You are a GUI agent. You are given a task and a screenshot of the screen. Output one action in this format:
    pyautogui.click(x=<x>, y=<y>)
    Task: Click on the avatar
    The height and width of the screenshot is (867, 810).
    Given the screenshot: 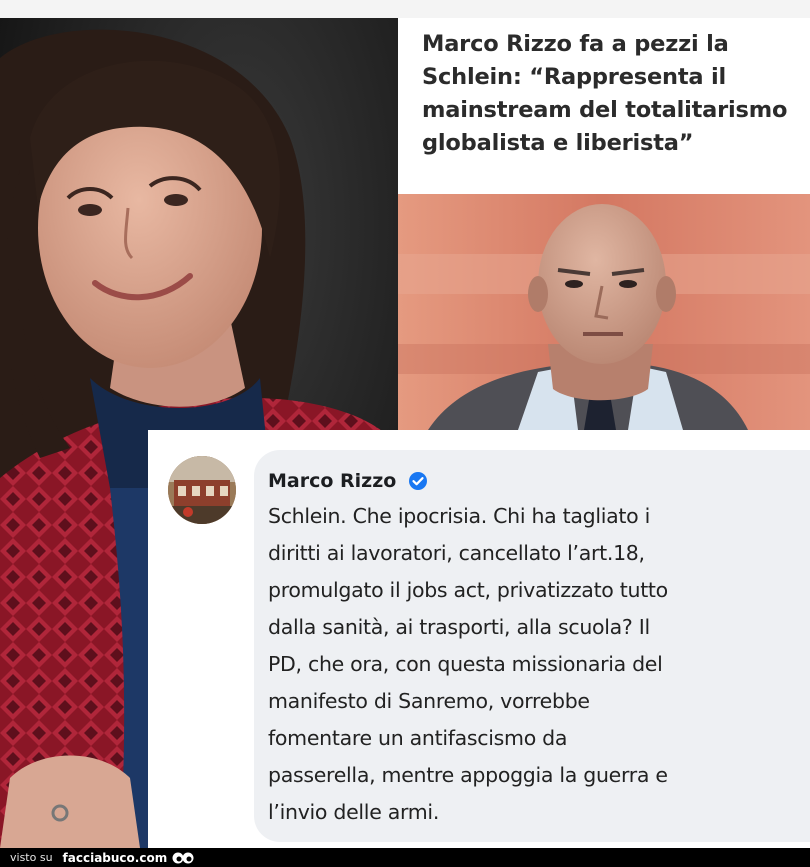 What is the action you would take?
    pyautogui.click(x=202, y=490)
    